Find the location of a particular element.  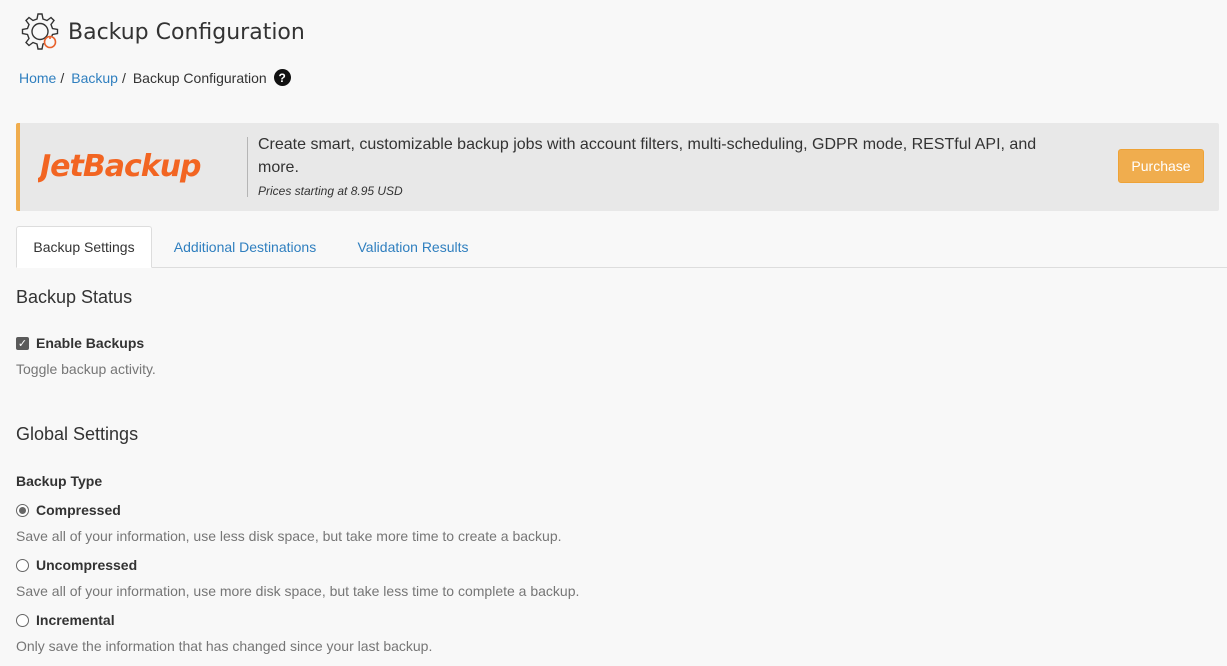

tab-additional-destinations: Additional Destinations is located at coordinates (245, 247).